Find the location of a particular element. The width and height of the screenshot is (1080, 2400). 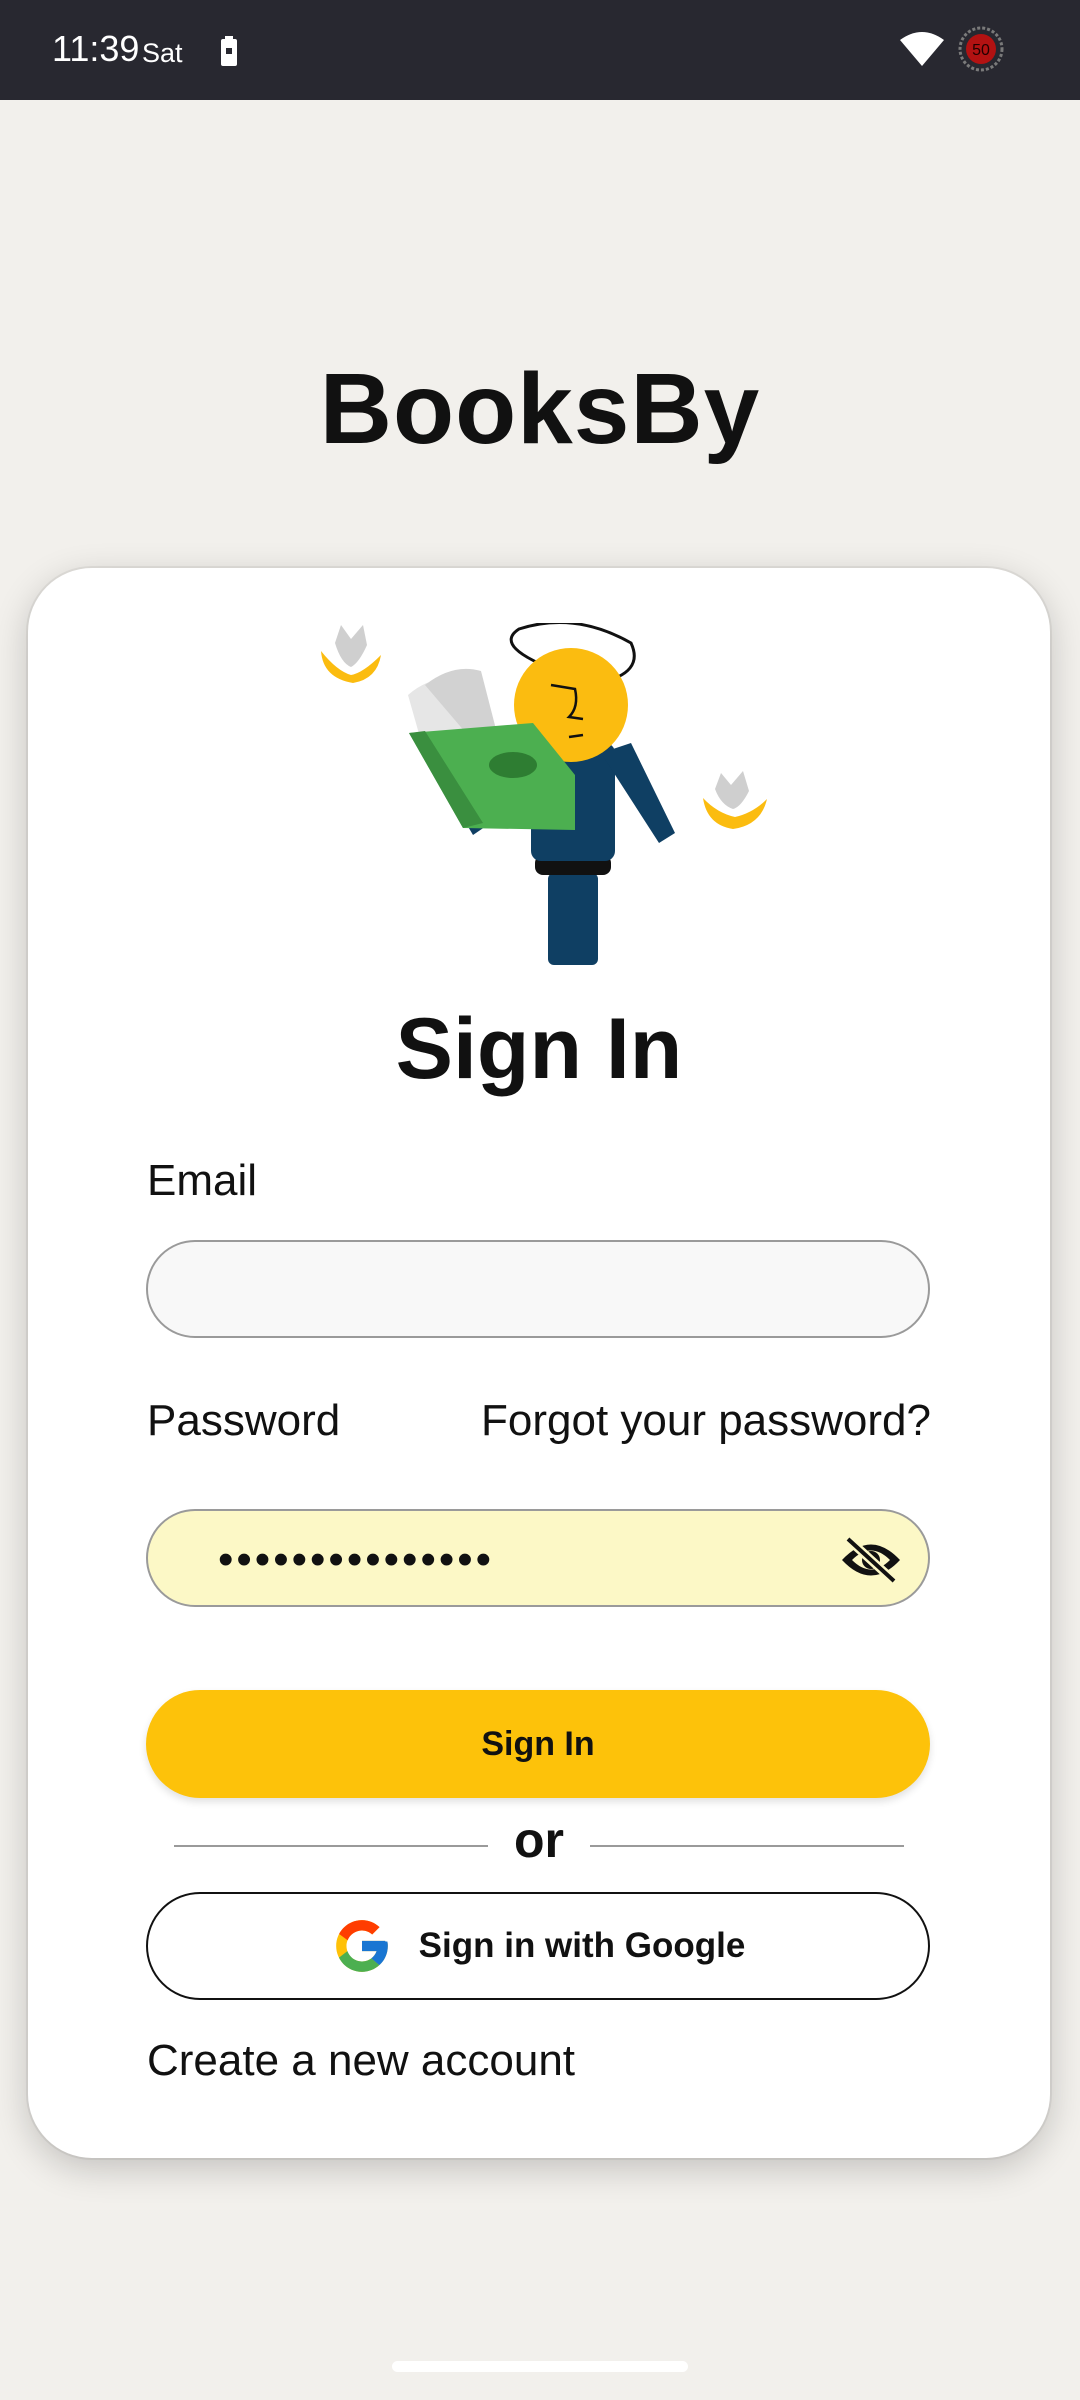

flower-right-icon is located at coordinates (735, 800).